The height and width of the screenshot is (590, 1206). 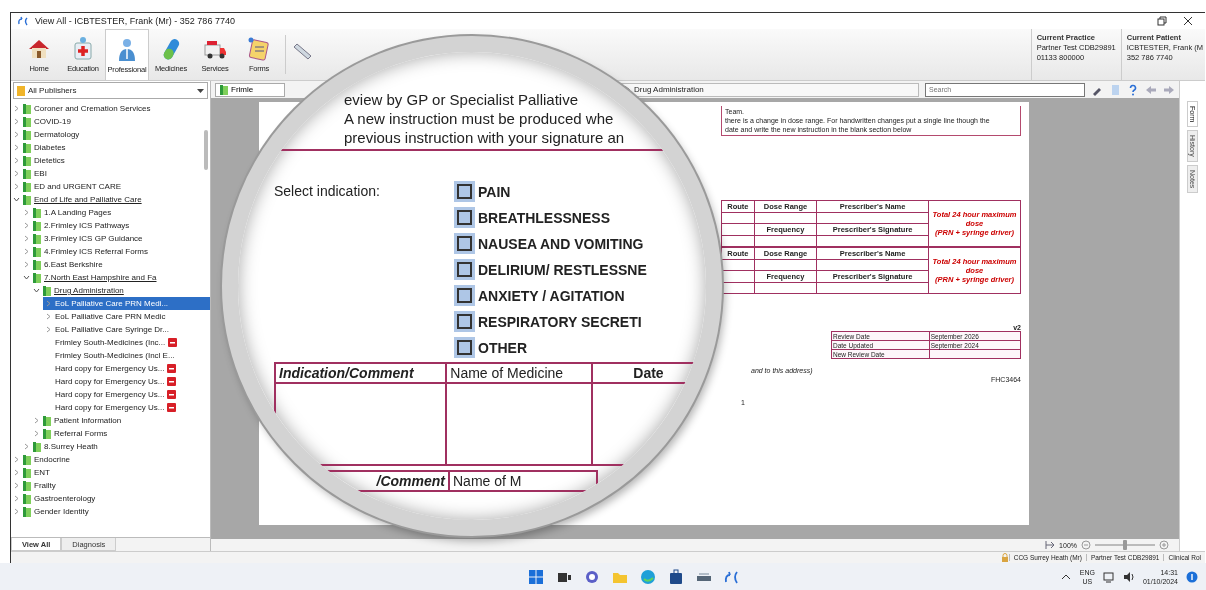 What do you see at coordinates (1164, 545) in the screenshot?
I see `zoom-in-icon` at bounding box center [1164, 545].